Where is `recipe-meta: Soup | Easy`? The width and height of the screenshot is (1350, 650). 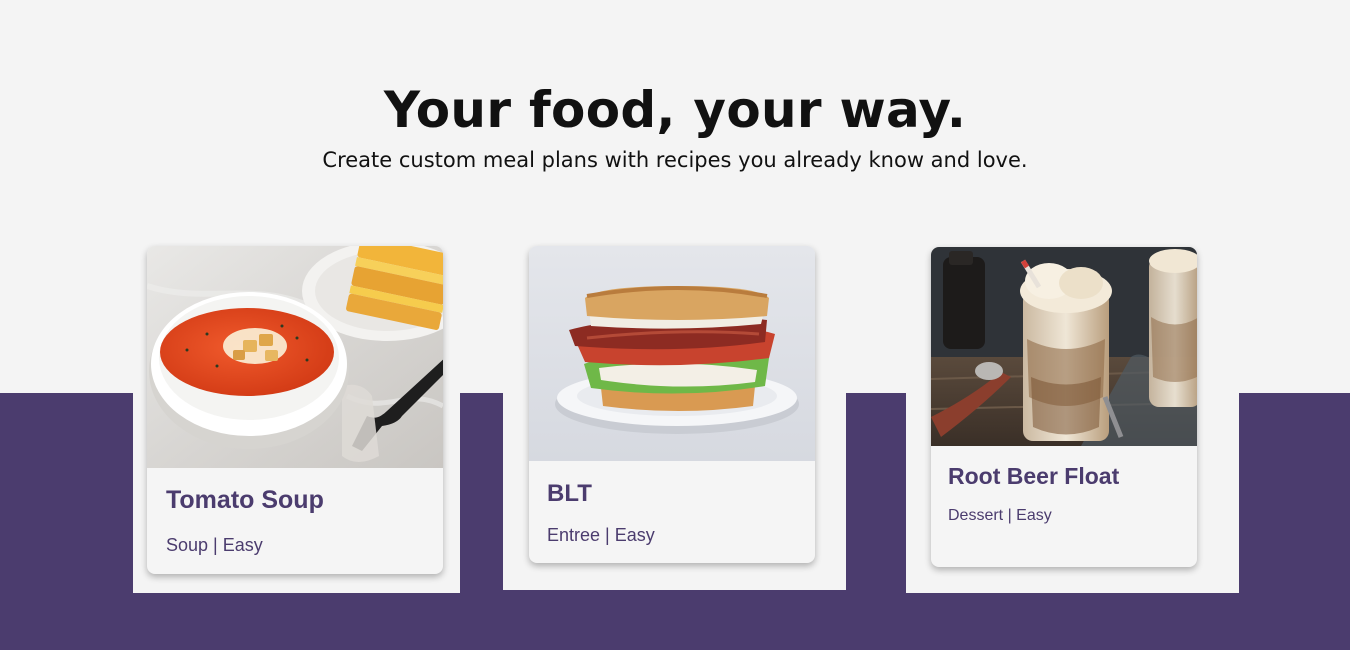
recipe-meta: Soup | Easy is located at coordinates (214, 545).